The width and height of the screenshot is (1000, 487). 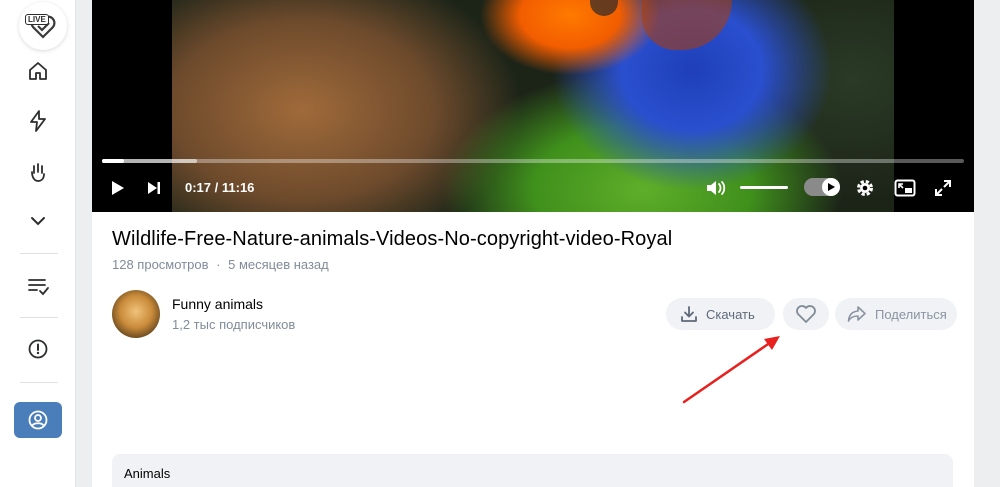 I want to click on play-small-icon, so click(x=831, y=187).